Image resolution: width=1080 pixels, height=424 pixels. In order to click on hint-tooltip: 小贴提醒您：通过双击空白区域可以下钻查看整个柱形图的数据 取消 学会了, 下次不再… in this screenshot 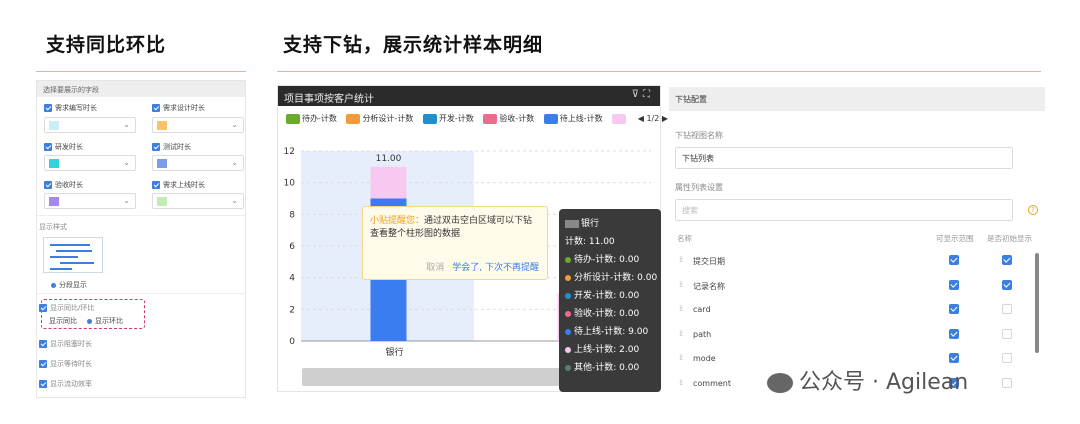, I will do `click(455, 243)`.